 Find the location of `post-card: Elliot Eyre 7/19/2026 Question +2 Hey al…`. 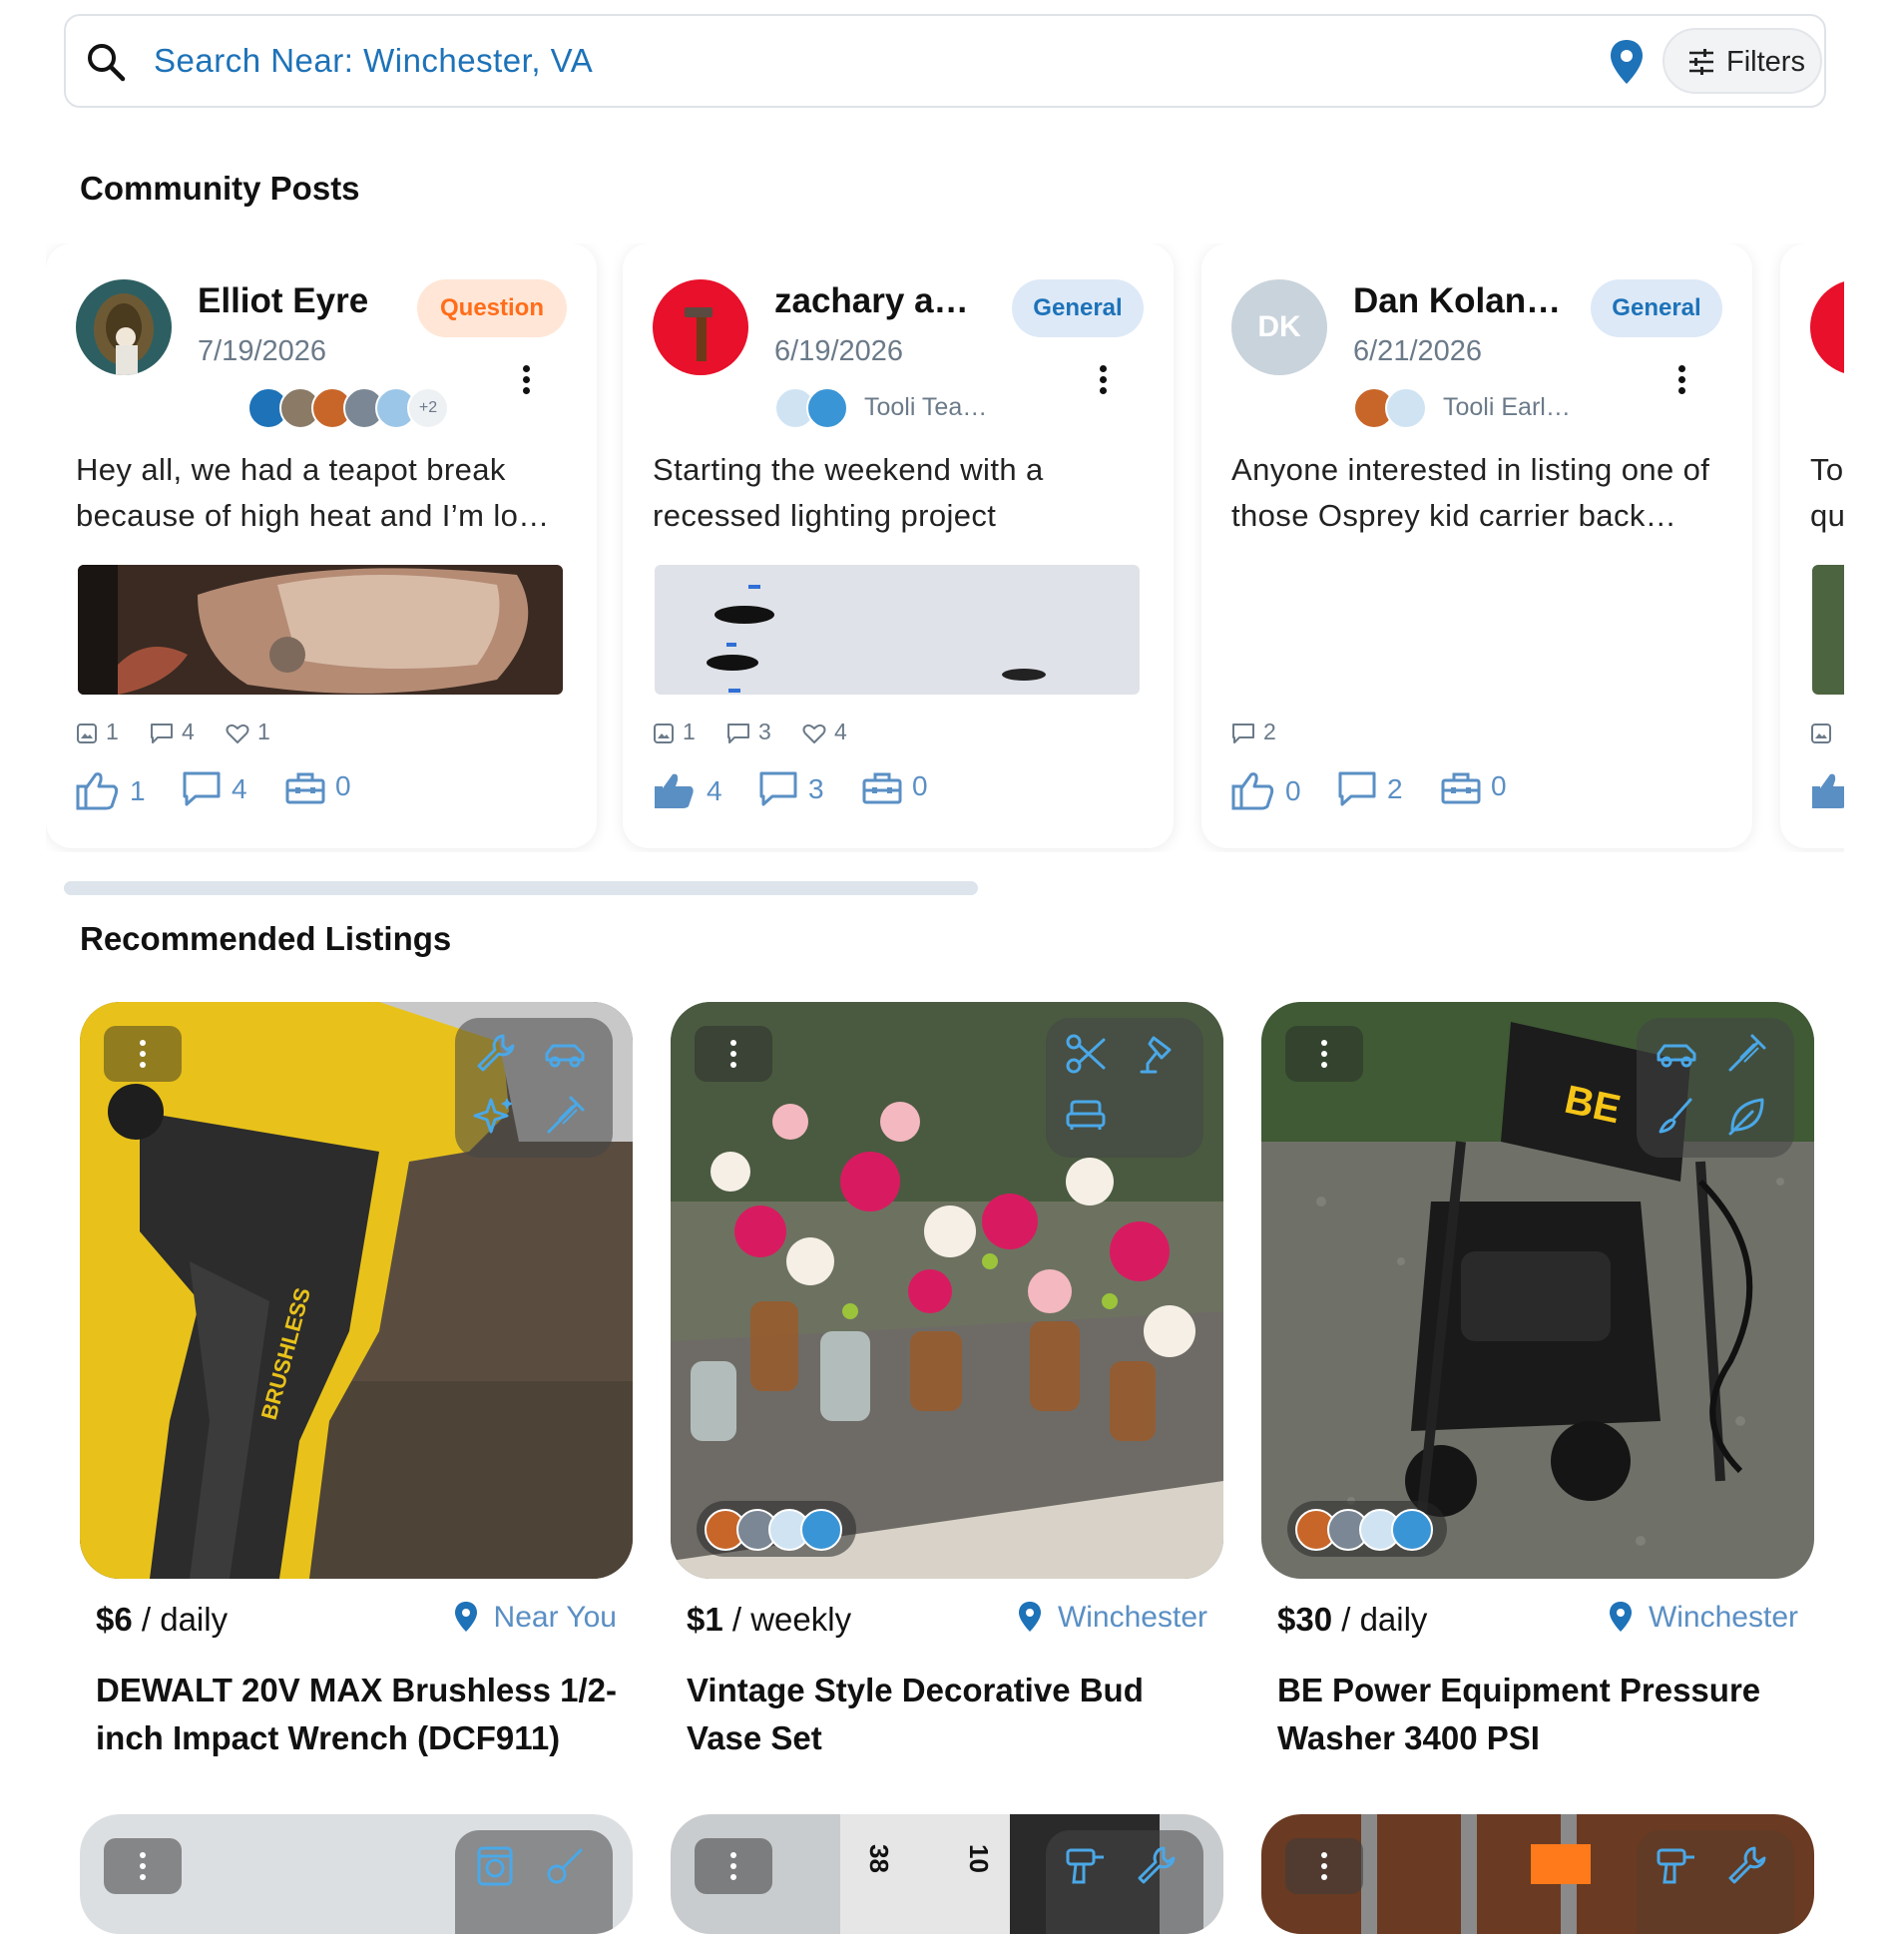

post-card: Elliot Eyre 7/19/2026 Question +2 Hey al… is located at coordinates (321, 545).